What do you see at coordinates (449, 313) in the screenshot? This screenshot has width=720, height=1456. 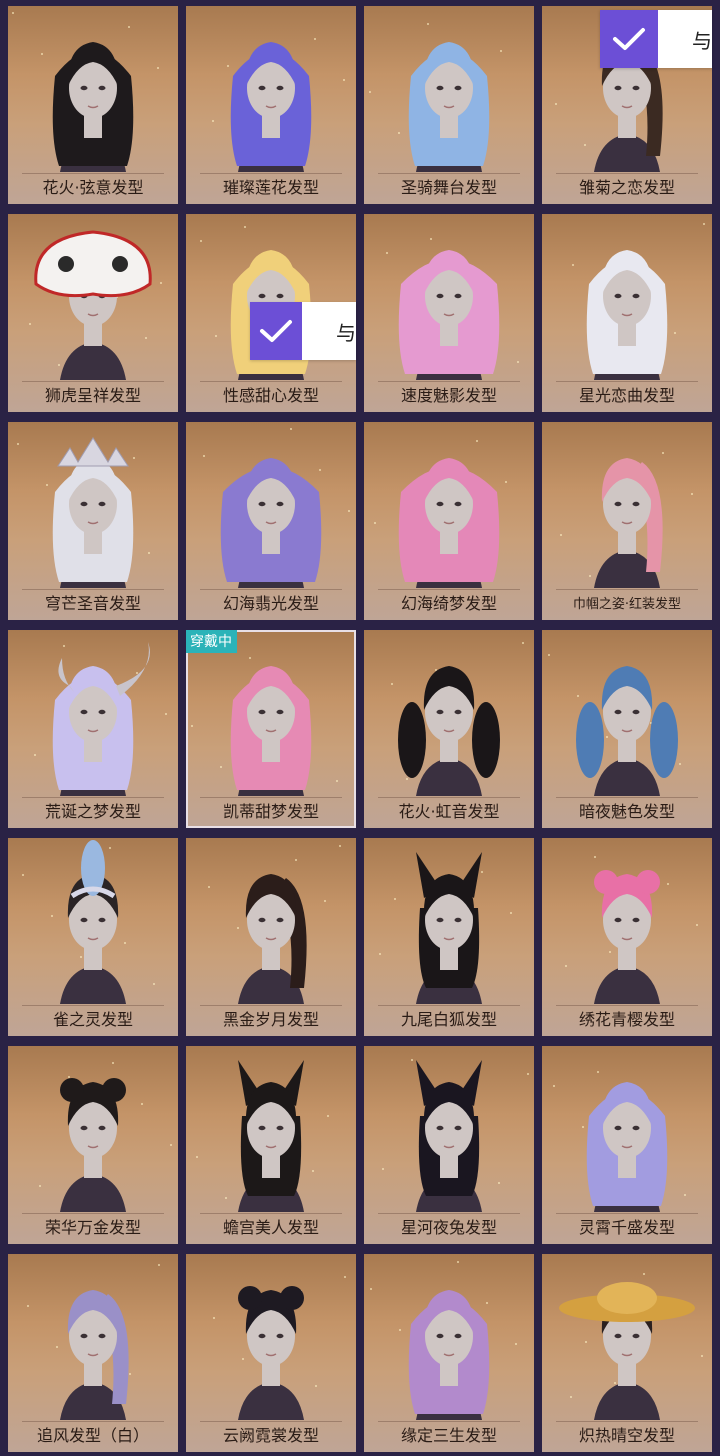 I see `hairstyle-card: 速度魅影发型` at bounding box center [449, 313].